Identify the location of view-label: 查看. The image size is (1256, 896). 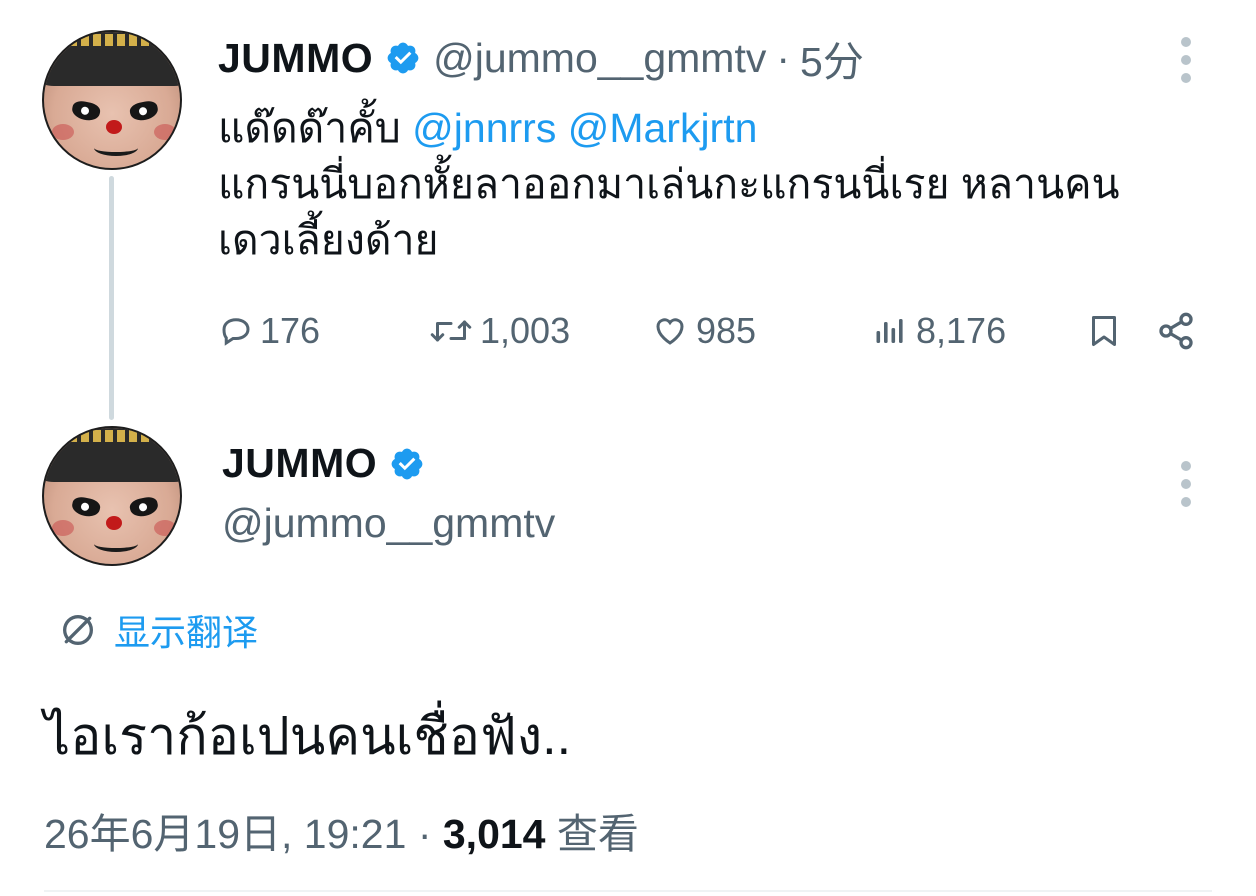
(597, 834).